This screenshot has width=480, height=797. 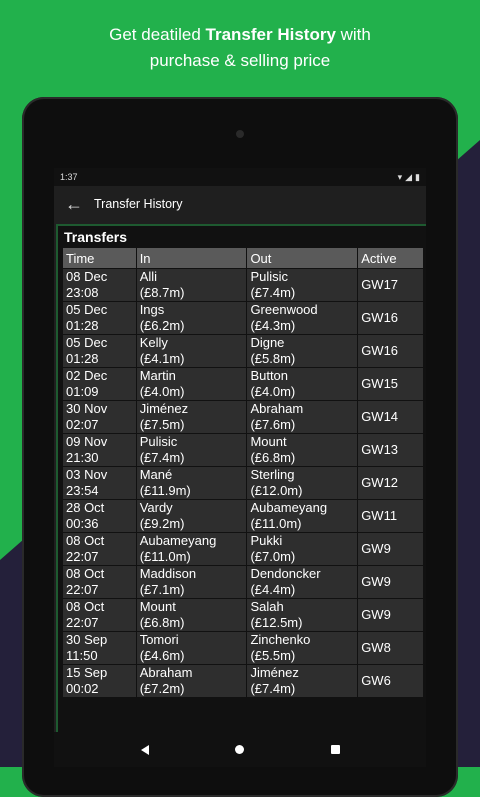 What do you see at coordinates (162, 688) in the screenshot?
I see `cell-in-line2: (£7.2m)` at bounding box center [162, 688].